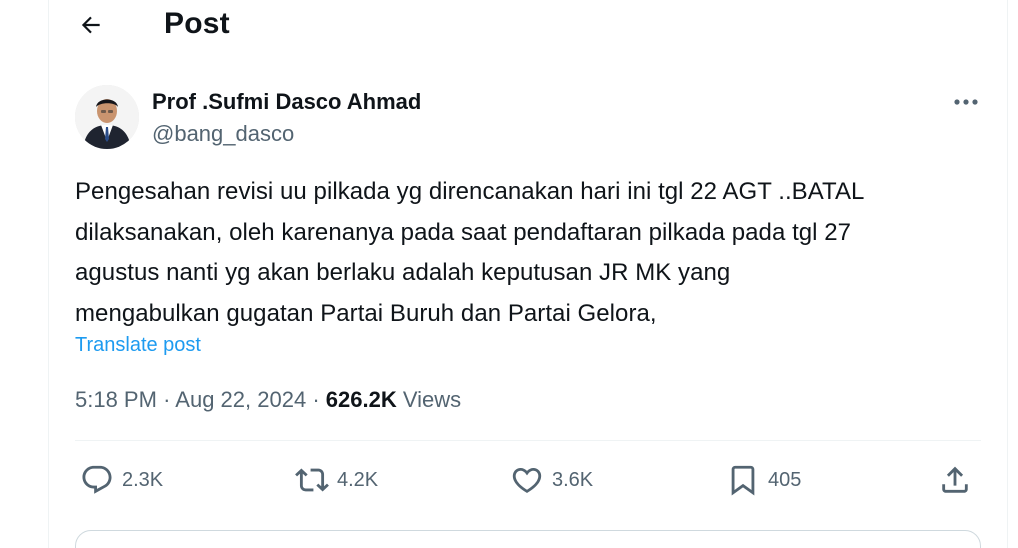  I want to click on more-horizontal-icon, so click(966, 102).